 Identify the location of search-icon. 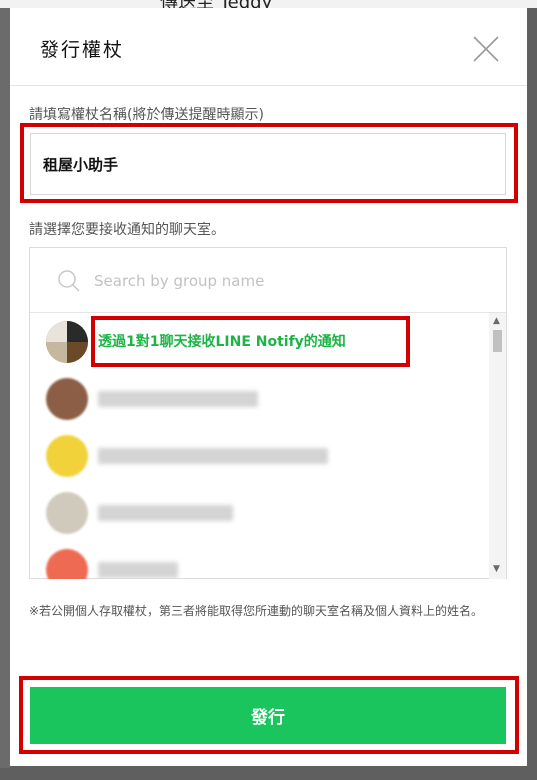
(69, 281).